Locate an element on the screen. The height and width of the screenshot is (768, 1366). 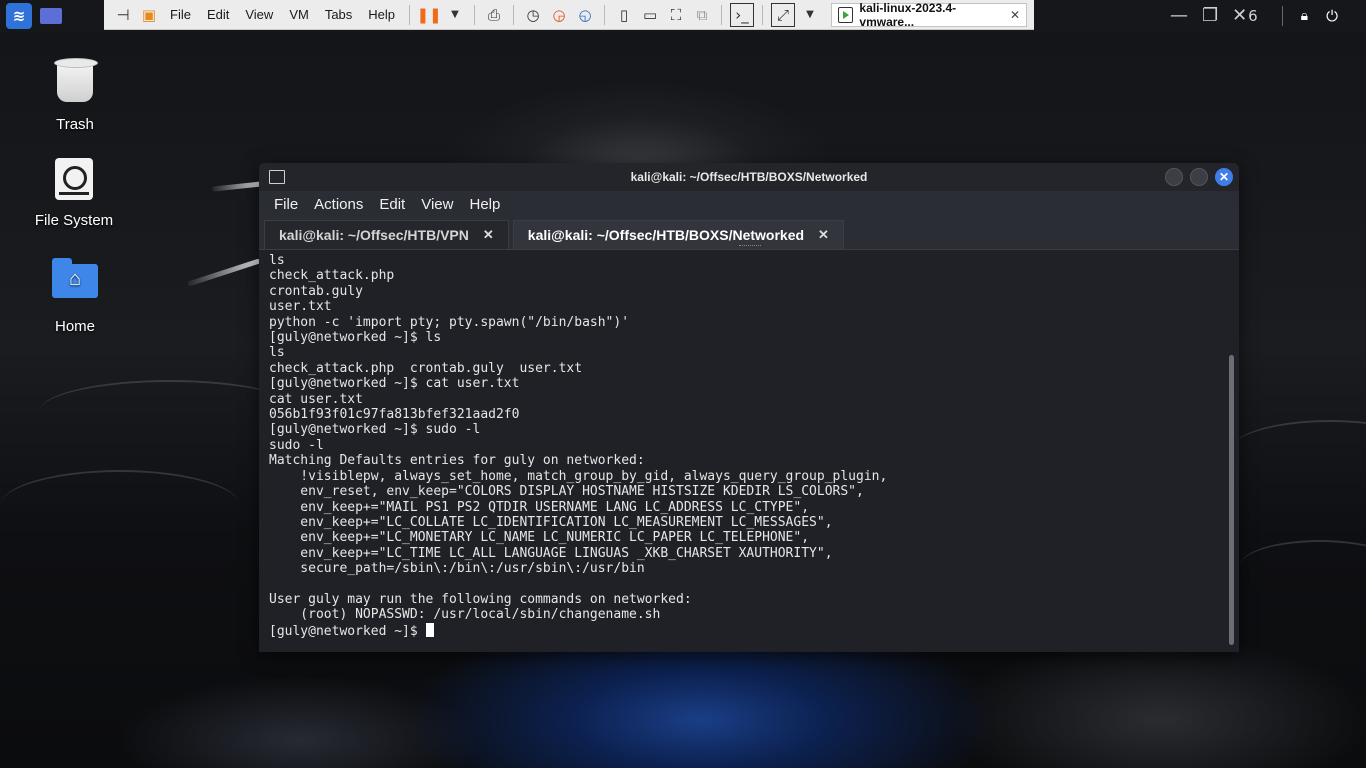
revert-snapshot-icon: ◶ is located at coordinates (559, 15).